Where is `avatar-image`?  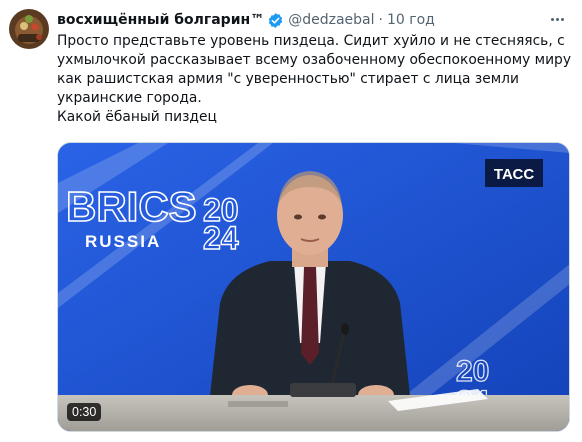 avatar-image is located at coordinates (29, 29).